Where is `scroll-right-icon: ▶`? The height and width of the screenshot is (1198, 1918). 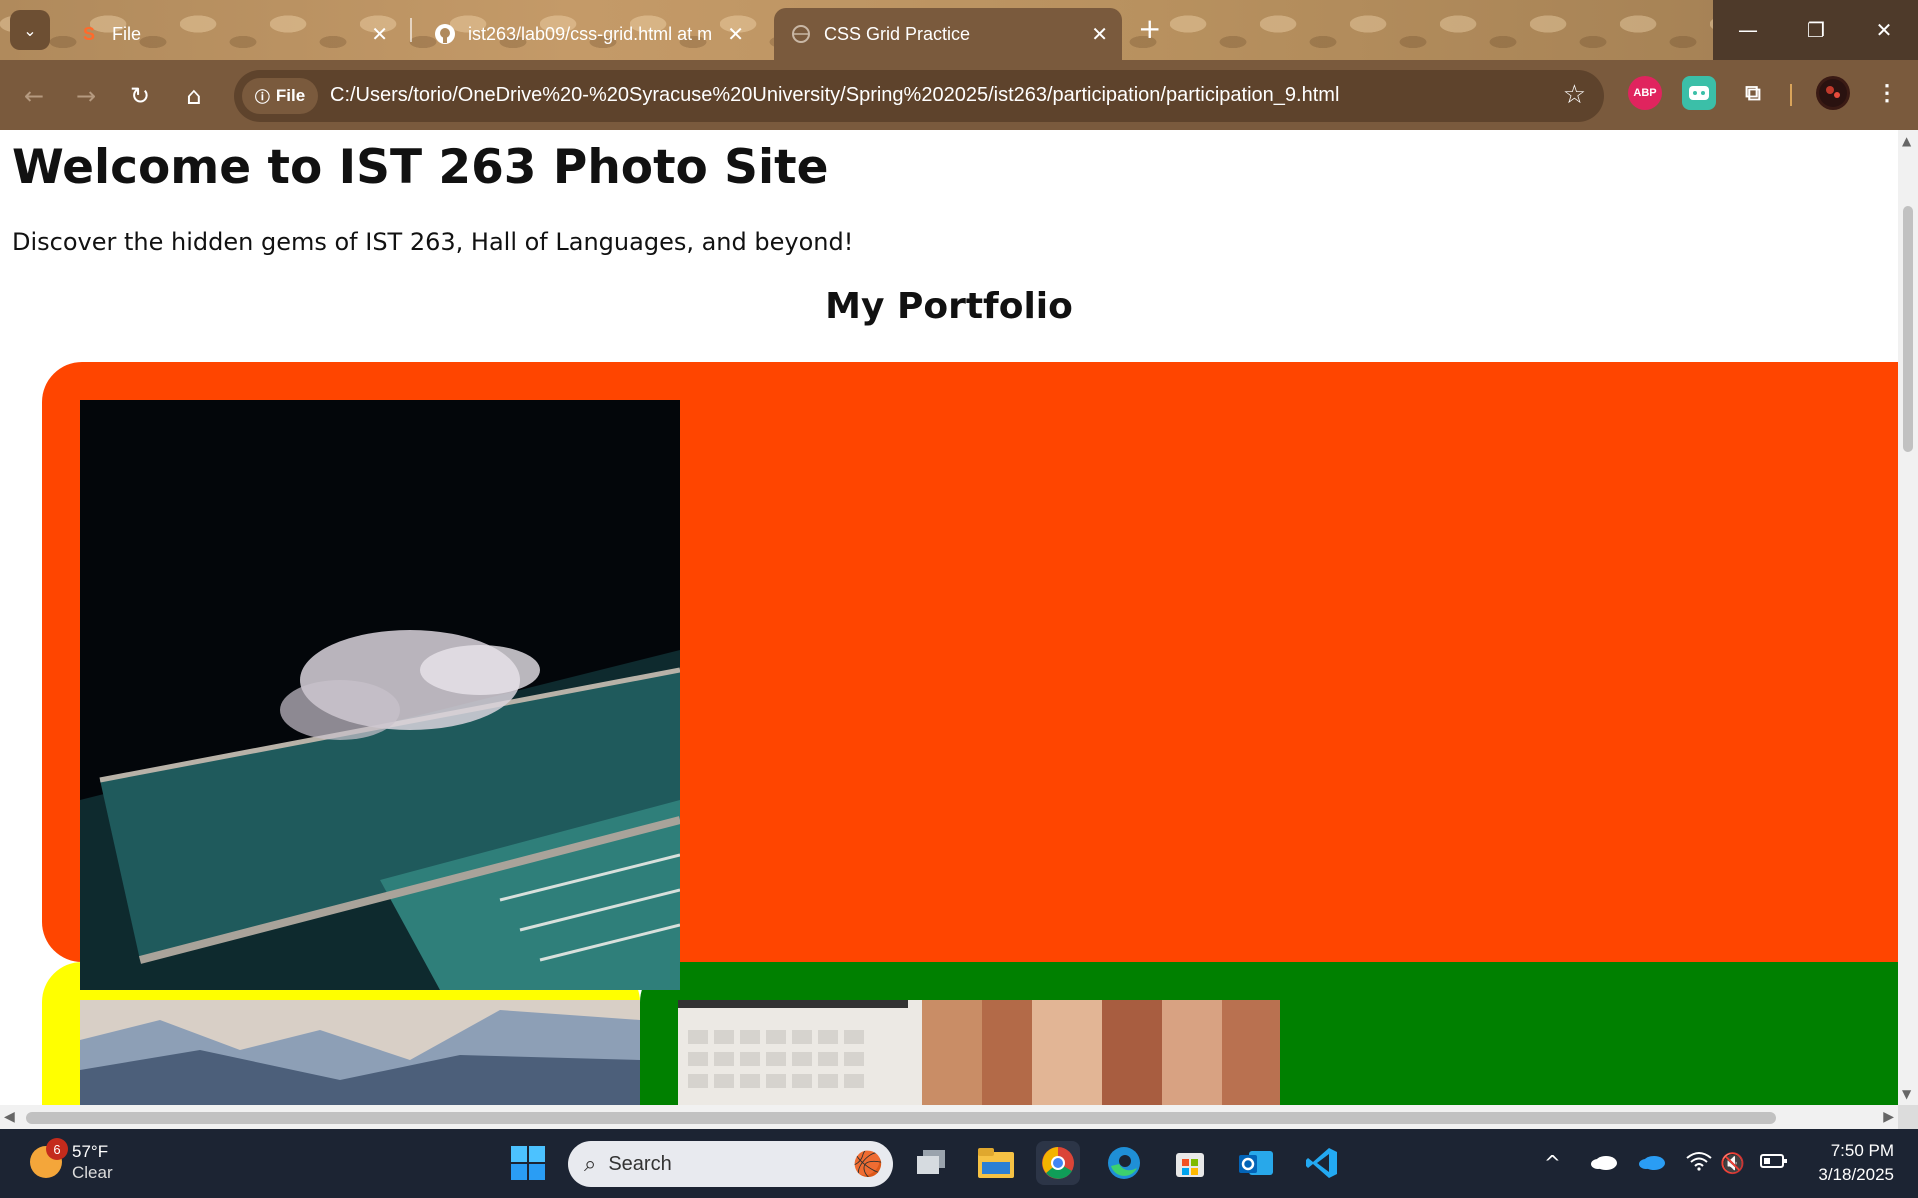
scroll-right-icon: ▶ is located at coordinates (1888, 1117).